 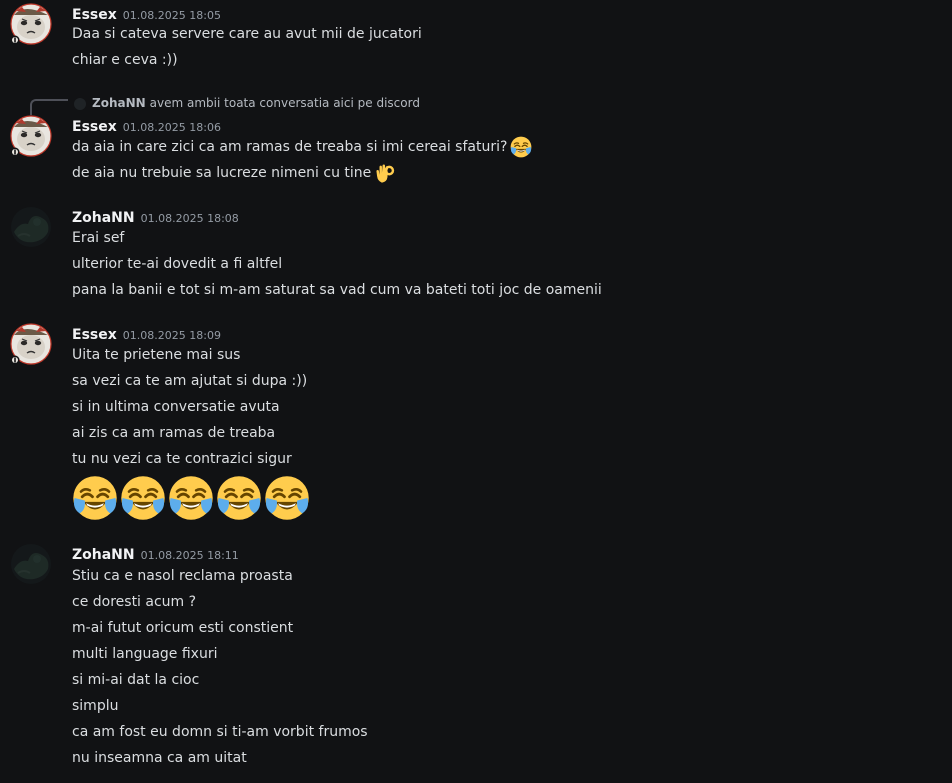 I want to click on message-text: ulterior te-ai dovedit a fi altfel, so click(x=177, y=264).